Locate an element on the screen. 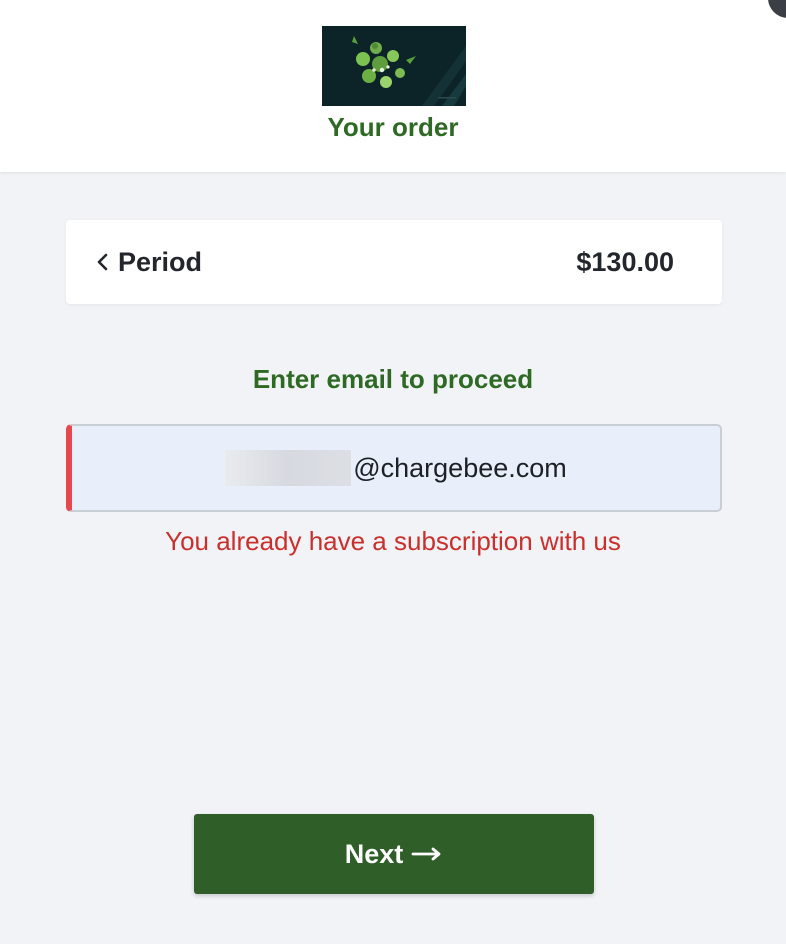  email-field: @chargebee.com is located at coordinates (394, 468).